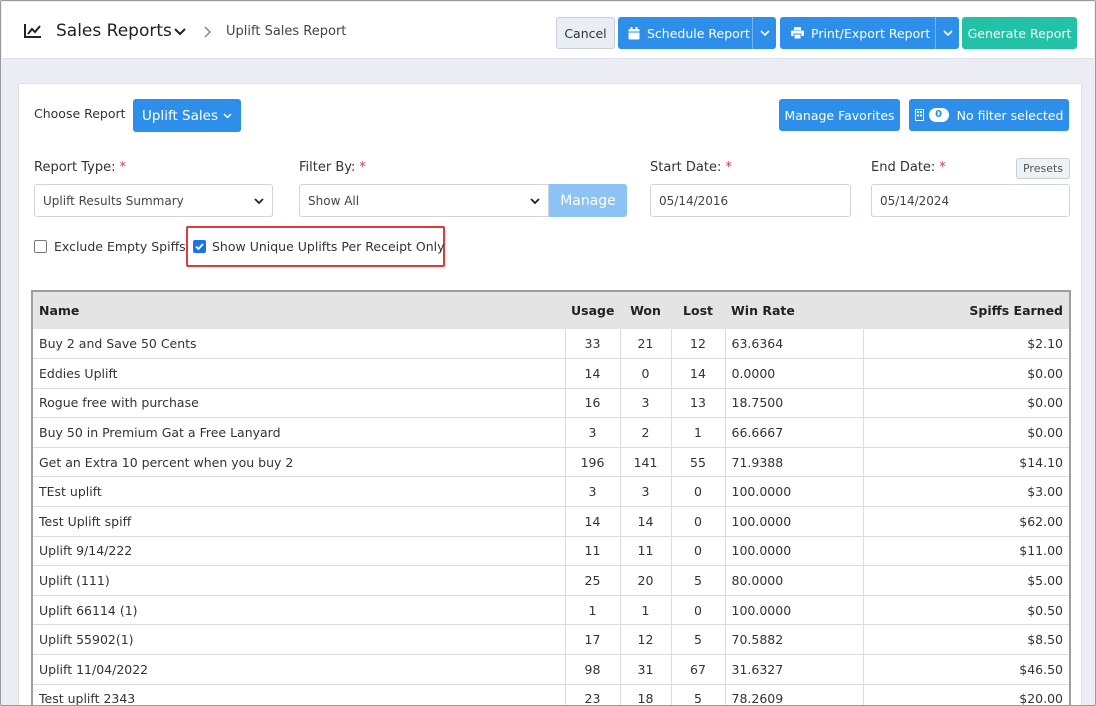  I want to click on exclude-empty-spiffs-checkbox, so click(40, 246).